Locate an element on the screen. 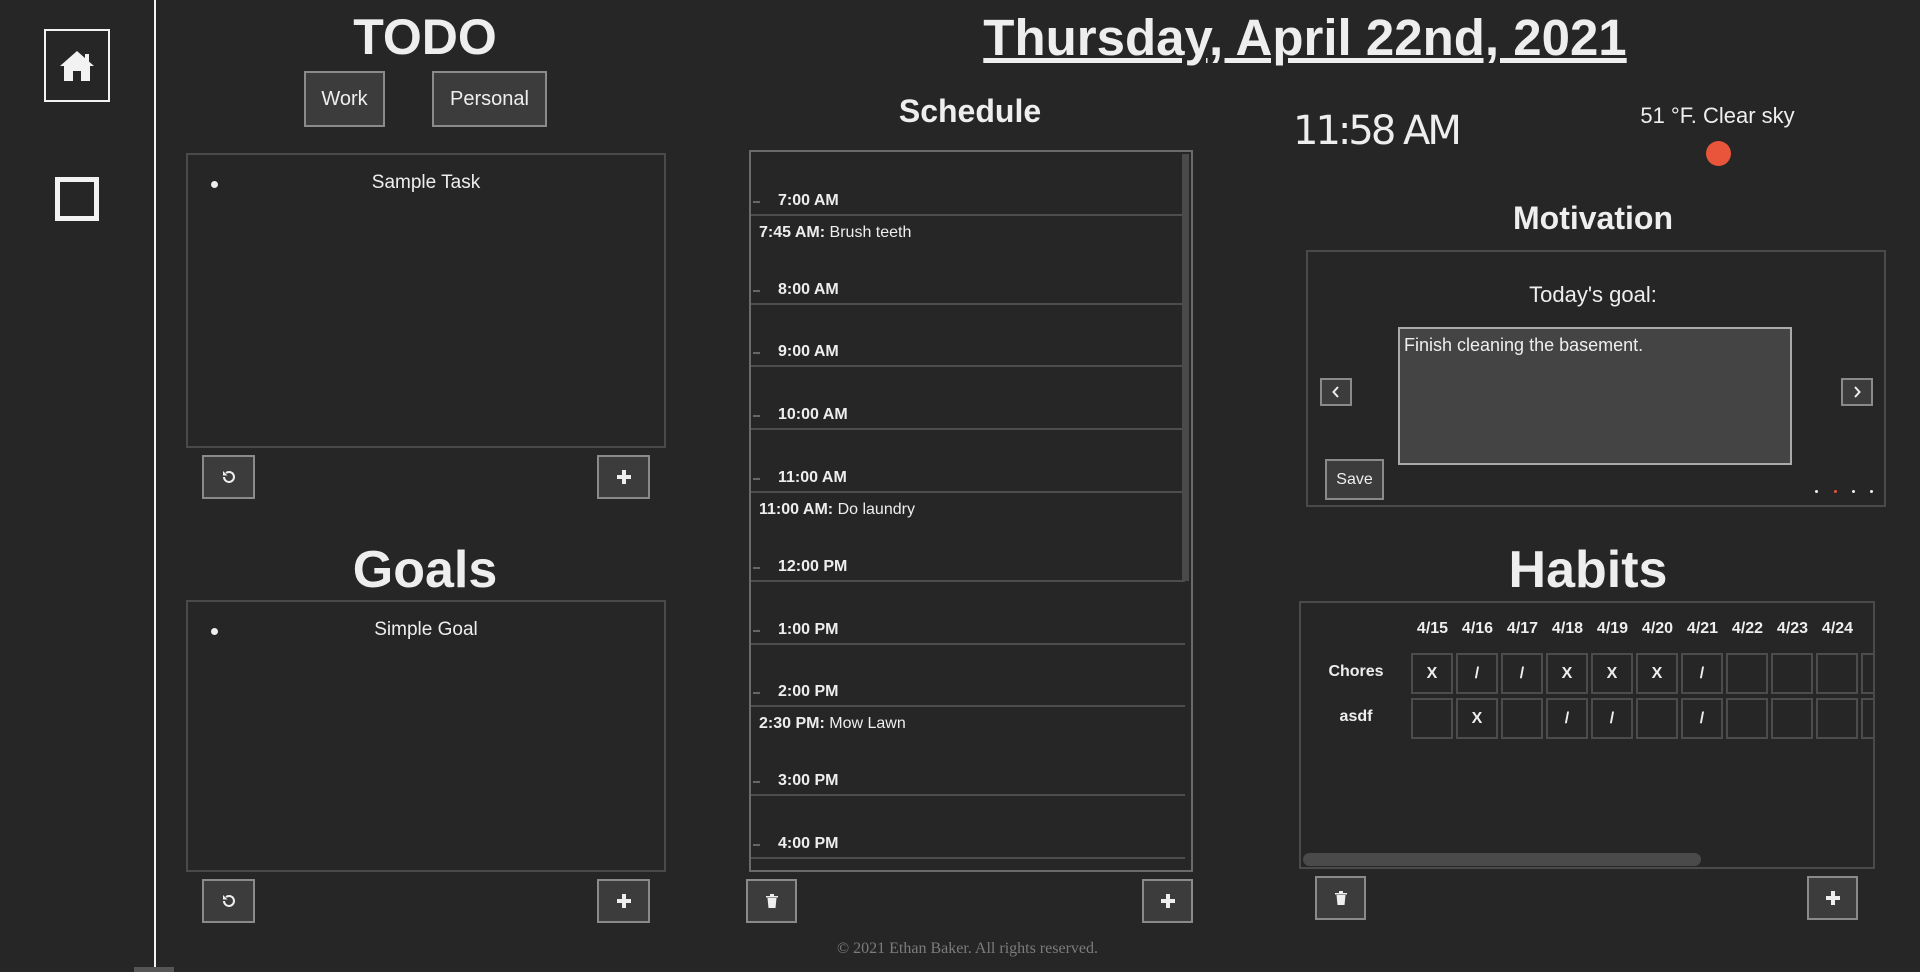 This screenshot has height=972, width=1920. goal-label: Today's goal: is located at coordinates (1593, 294).